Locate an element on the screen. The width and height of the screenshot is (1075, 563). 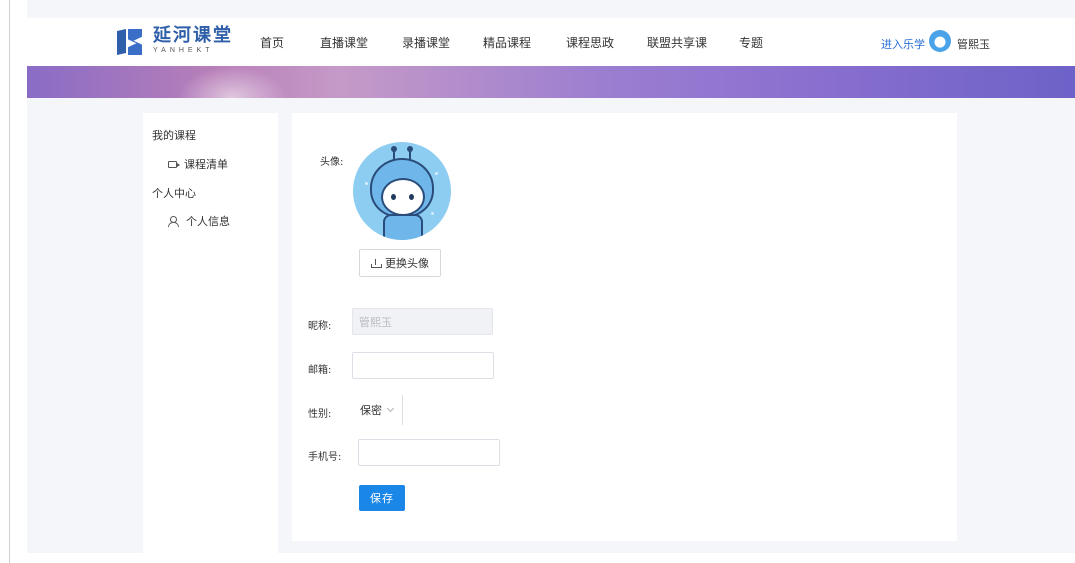
email-label: 邮箱: is located at coordinates (320, 370).